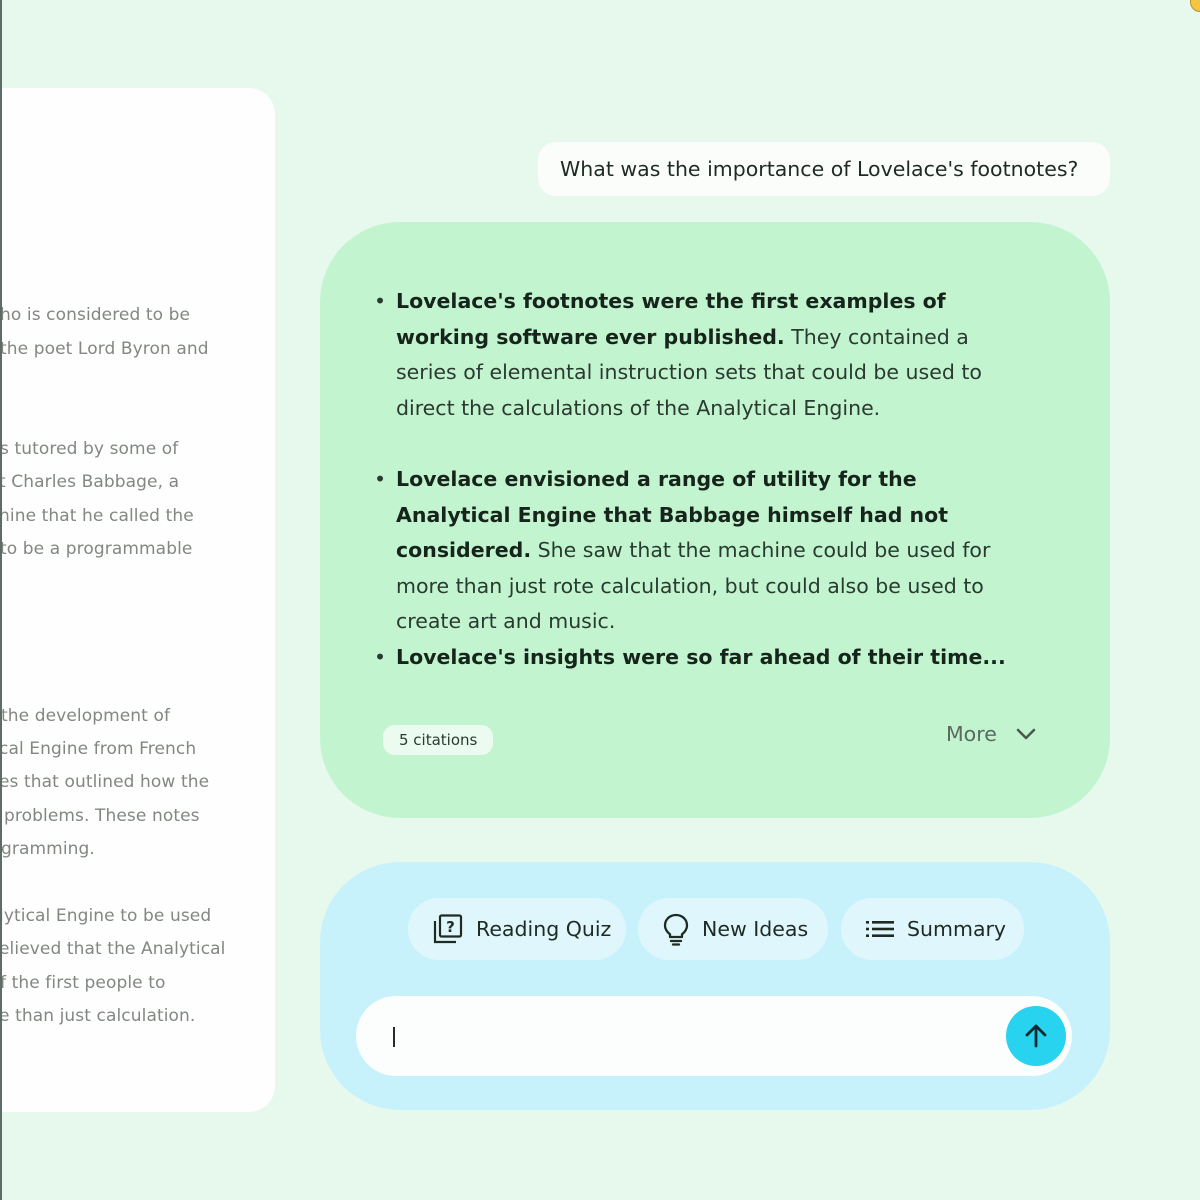 This screenshot has width=1200, height=1200. What do you see at coordinates (971, 734) in the screenshot?
I see `more-label: More` at bounding box center [971, 734].